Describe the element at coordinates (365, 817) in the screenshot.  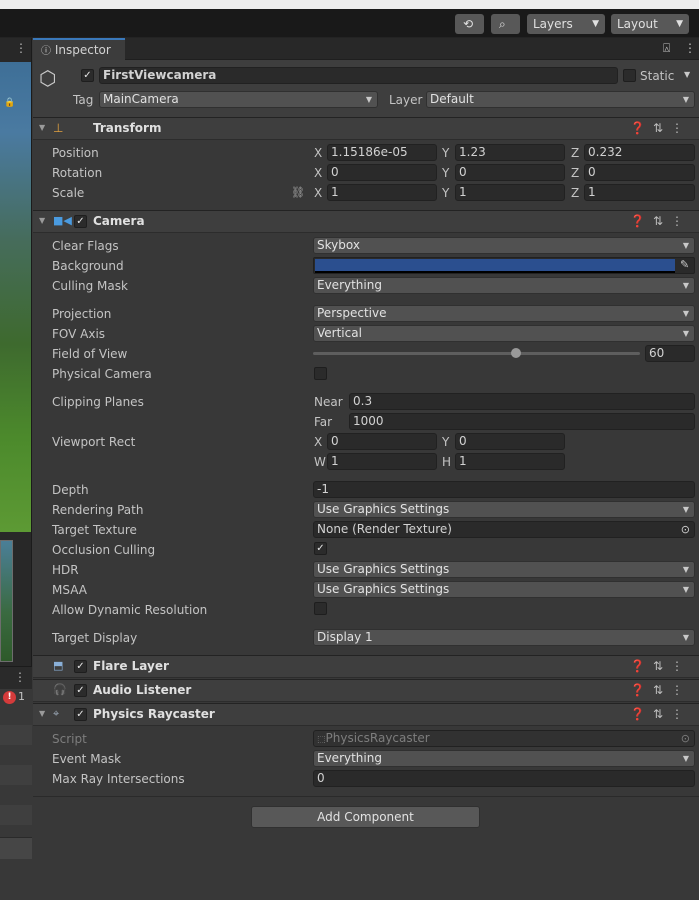
I see `add-component-button: Add Component` at that location.